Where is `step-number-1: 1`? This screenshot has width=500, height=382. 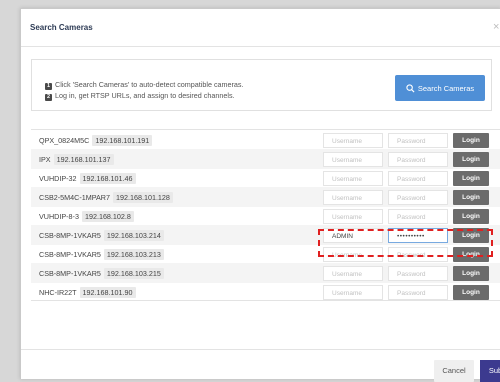 step-number-1: 1 is located at coordinates (48, 86).